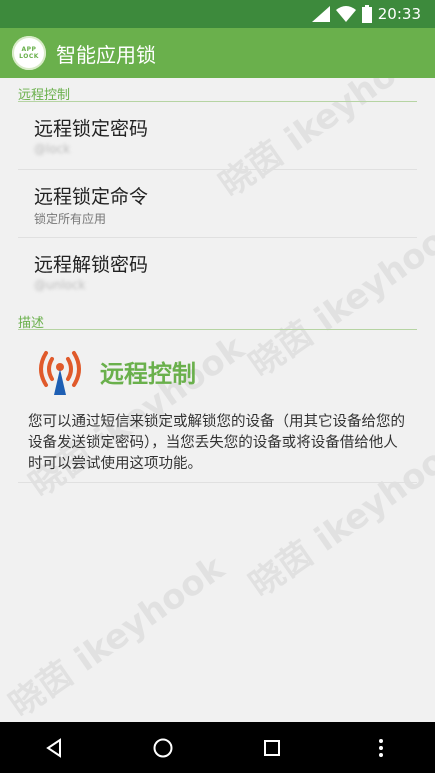 Image resolution: width=435 pixels, height=773 pixels. I want to click on app-logo-text: APP LOCK, so click(29, 53).